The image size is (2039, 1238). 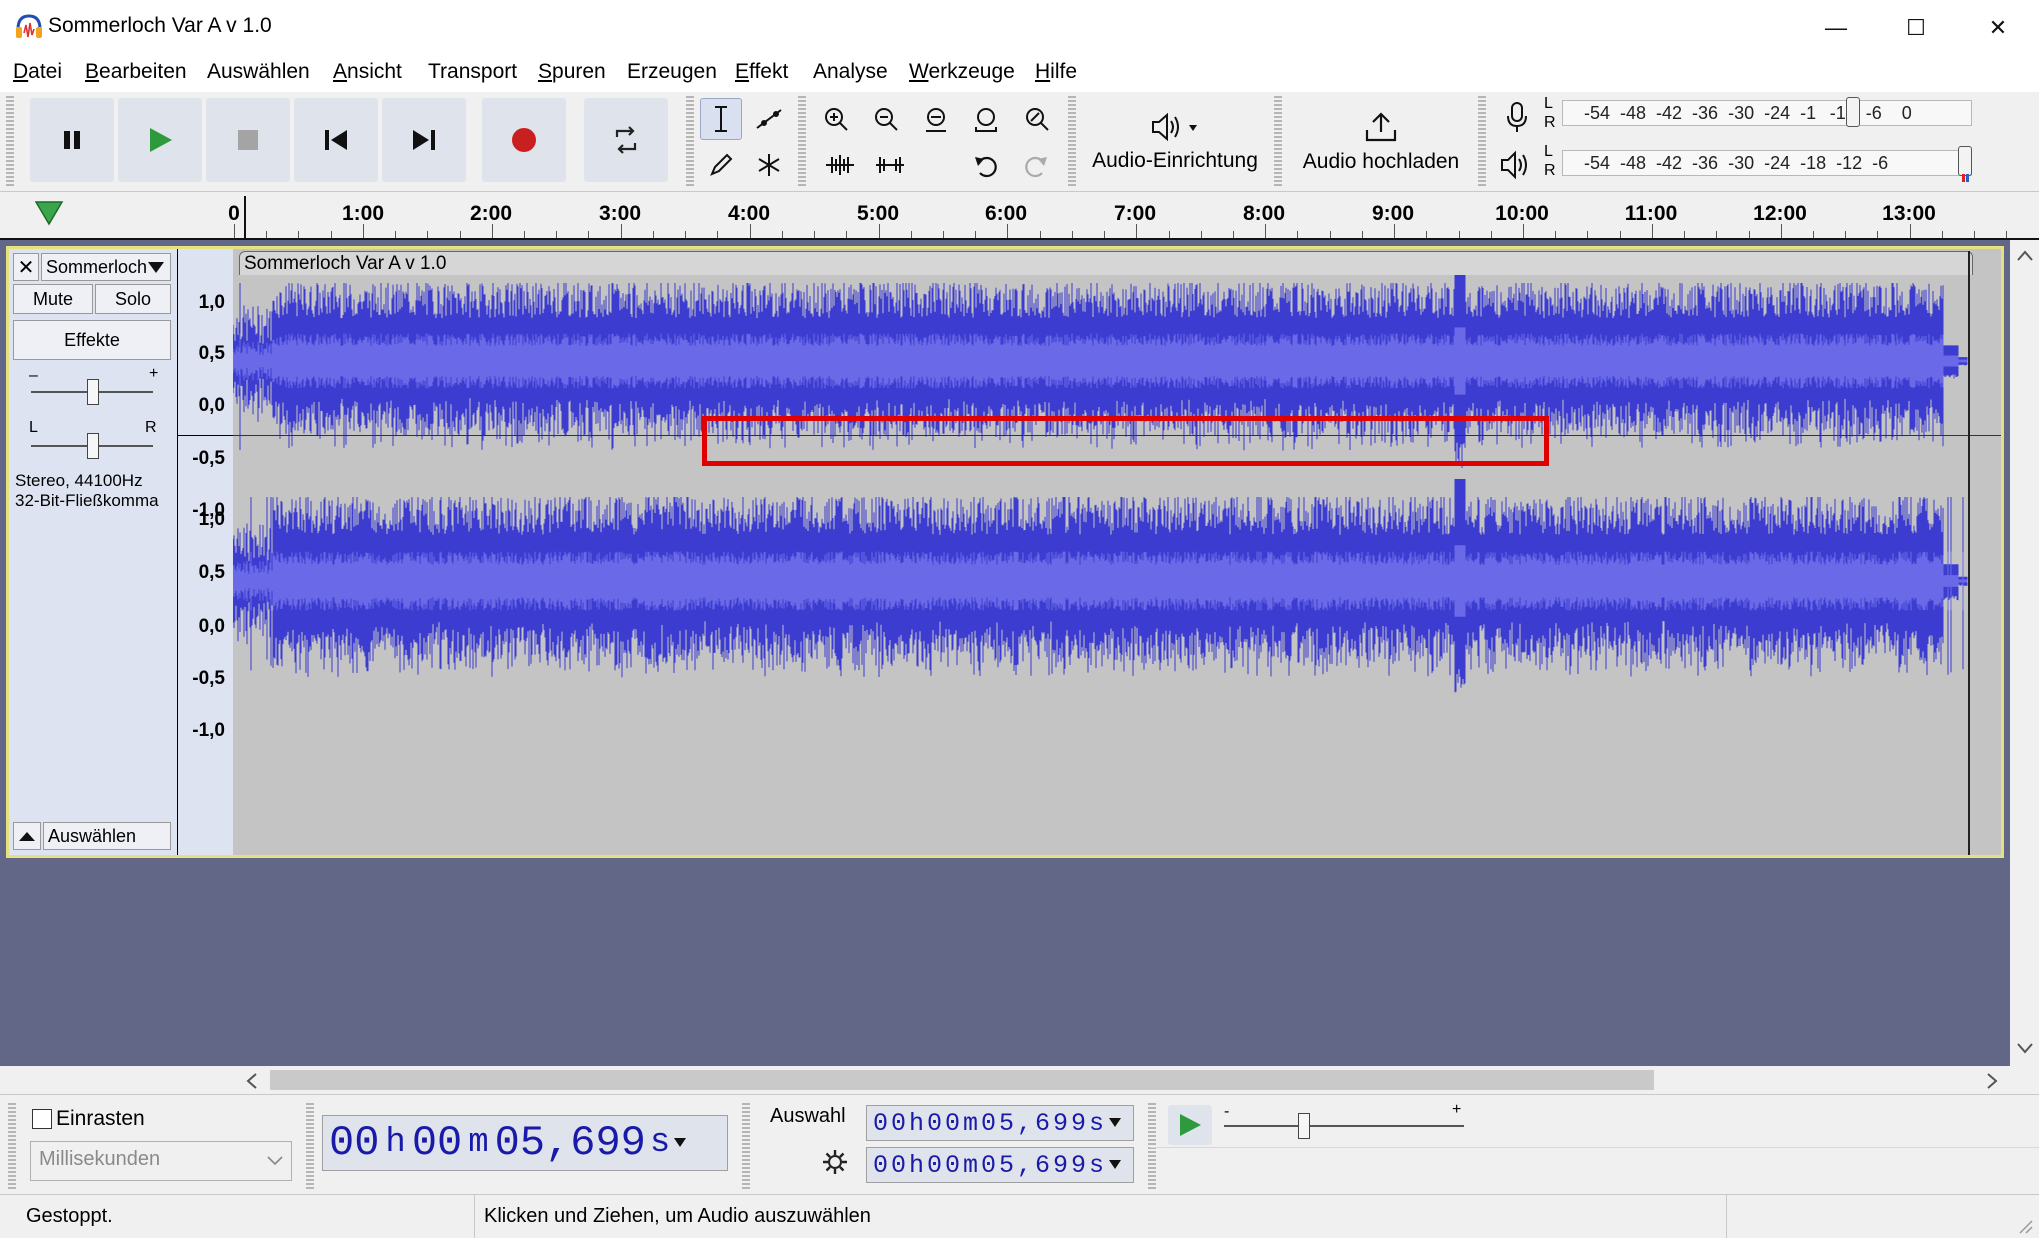 What do you see at coordinates (1304, 1126) in the screenshot?
I see `speed-slider` at bounding box center [1304, 1126].